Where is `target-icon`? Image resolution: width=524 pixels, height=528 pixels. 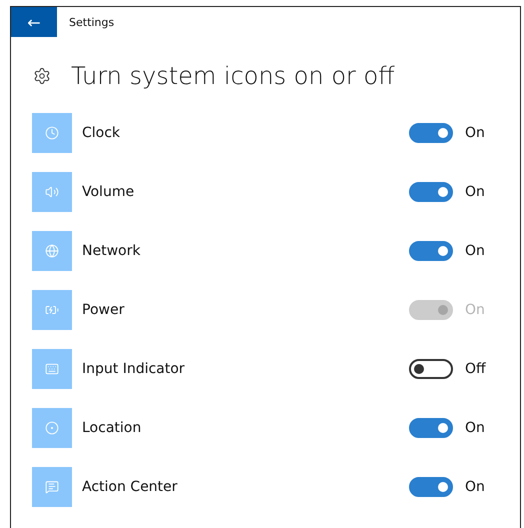 target-icon is located at coordinates (52, 428).